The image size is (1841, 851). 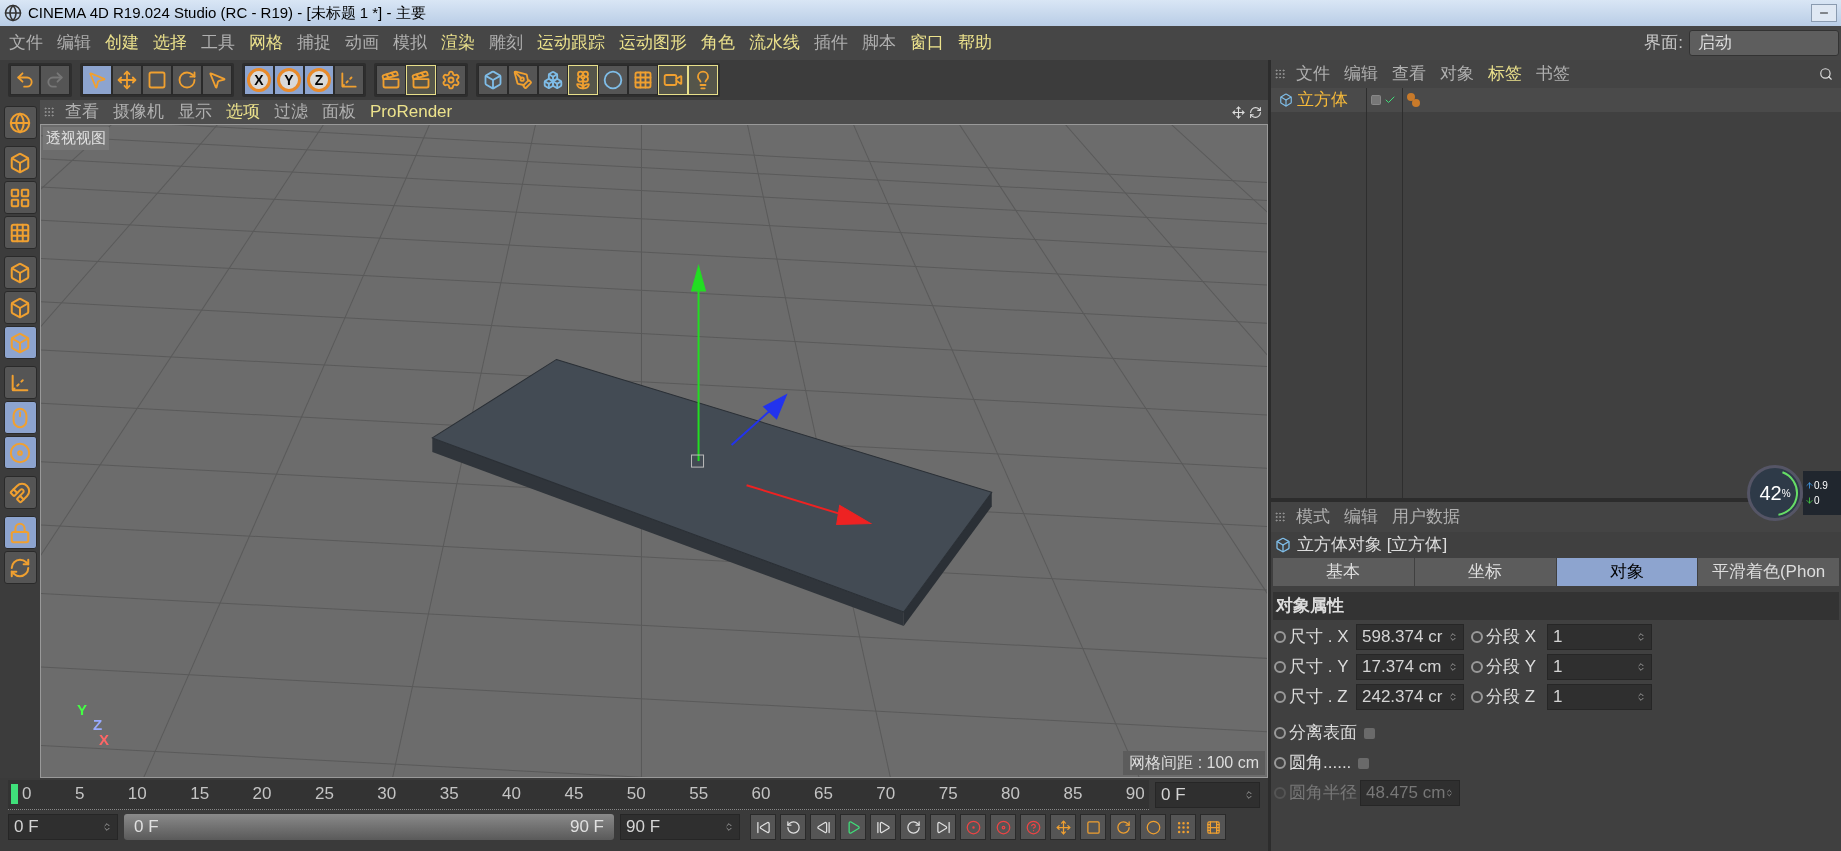 I want to click on snap-mode-button, so click(x=20, y=492).